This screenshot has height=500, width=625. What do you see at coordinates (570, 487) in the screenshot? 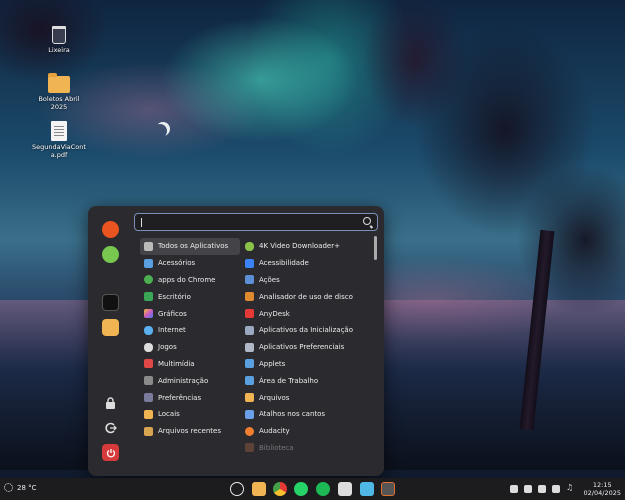
I see `music-icon: ♫` at bounding box center [570, 487].